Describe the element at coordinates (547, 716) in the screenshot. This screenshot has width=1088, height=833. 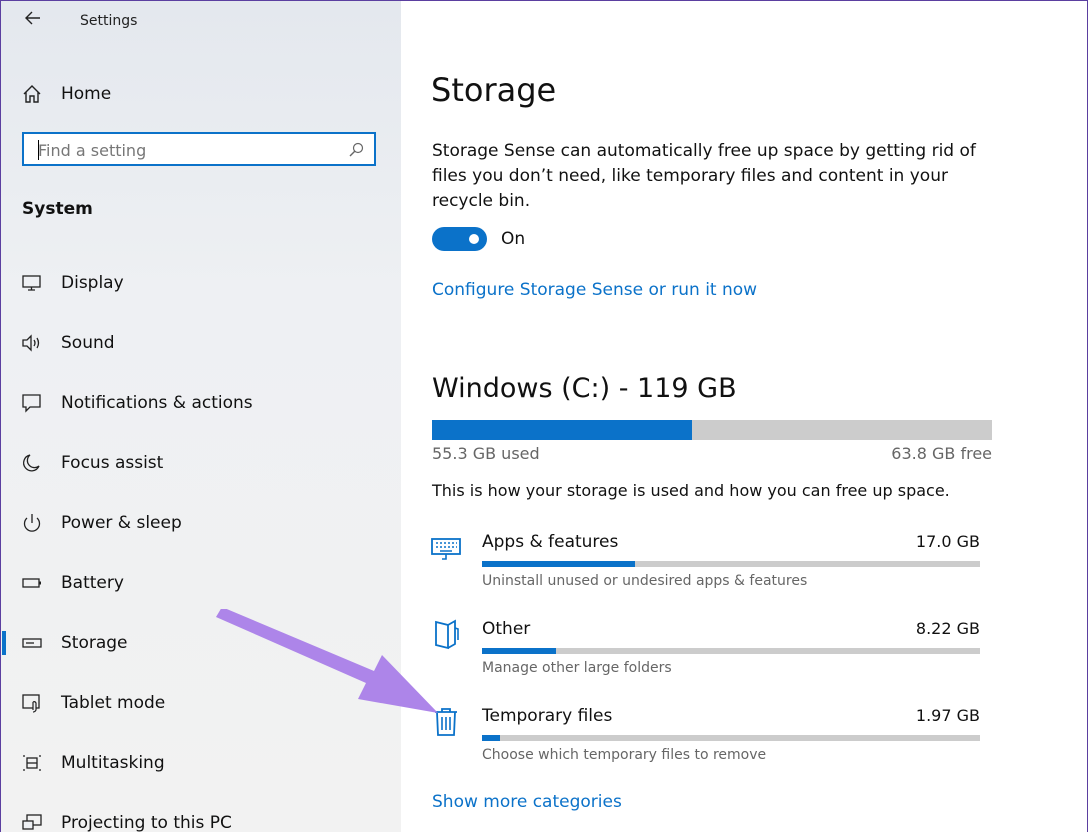
I see `category-name: Temporary files` at that location.